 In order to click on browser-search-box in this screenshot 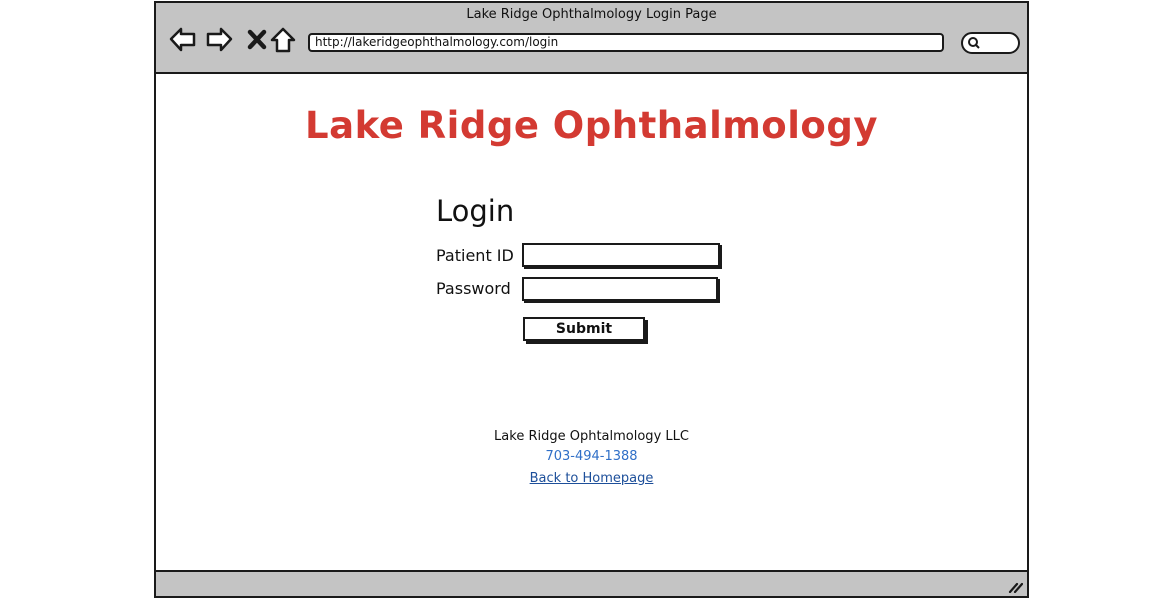, I will do `click(990, 43)`.